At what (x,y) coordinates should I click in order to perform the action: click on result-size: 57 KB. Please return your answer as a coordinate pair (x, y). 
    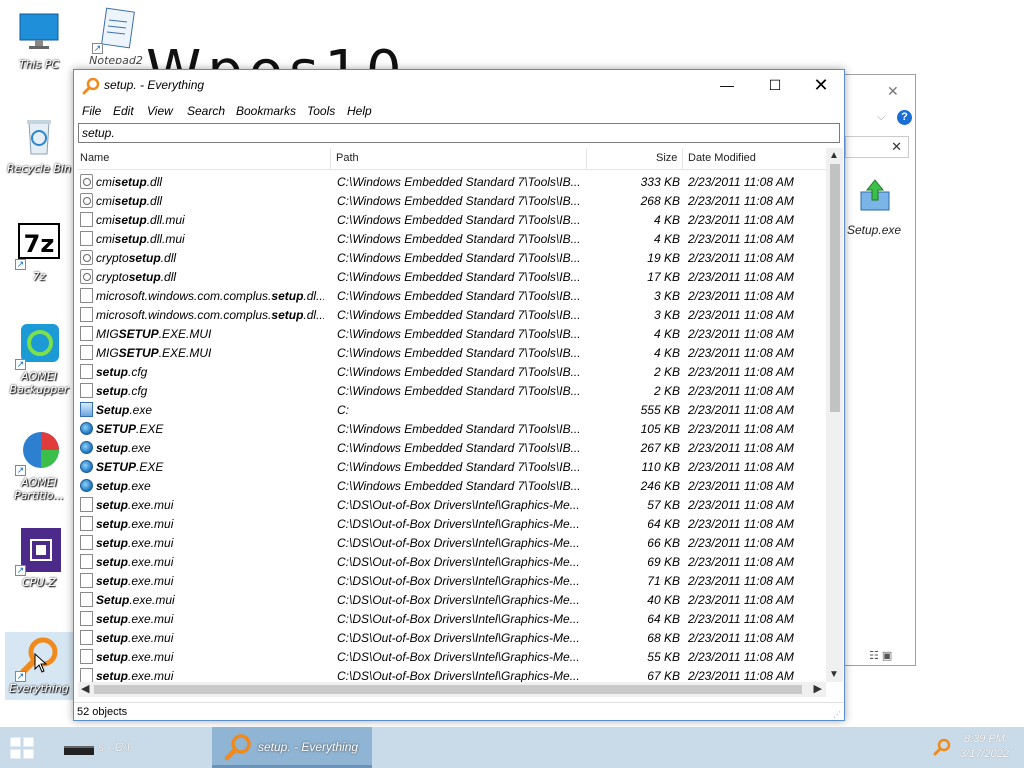
    Looking at the image, I should click on (663, 505).